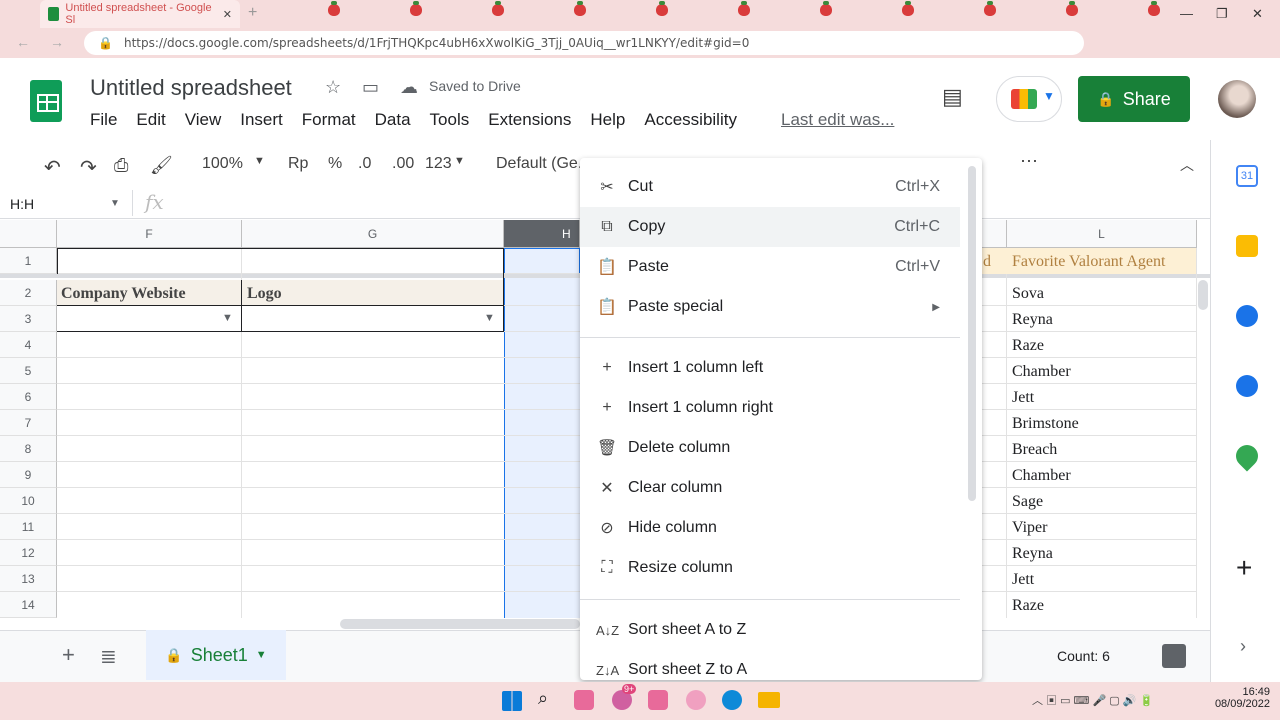 The width and height of the screenshot is (1280, 720). I want to click on new-tab-icon: +, so click(252, 13).